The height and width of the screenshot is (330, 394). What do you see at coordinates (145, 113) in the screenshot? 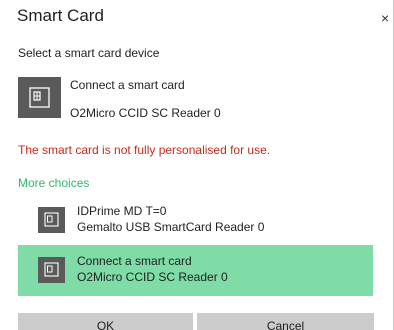
I see `primary-card-reader: O2Micro CCID SC Reader 0` at bounding box center [145, 113].